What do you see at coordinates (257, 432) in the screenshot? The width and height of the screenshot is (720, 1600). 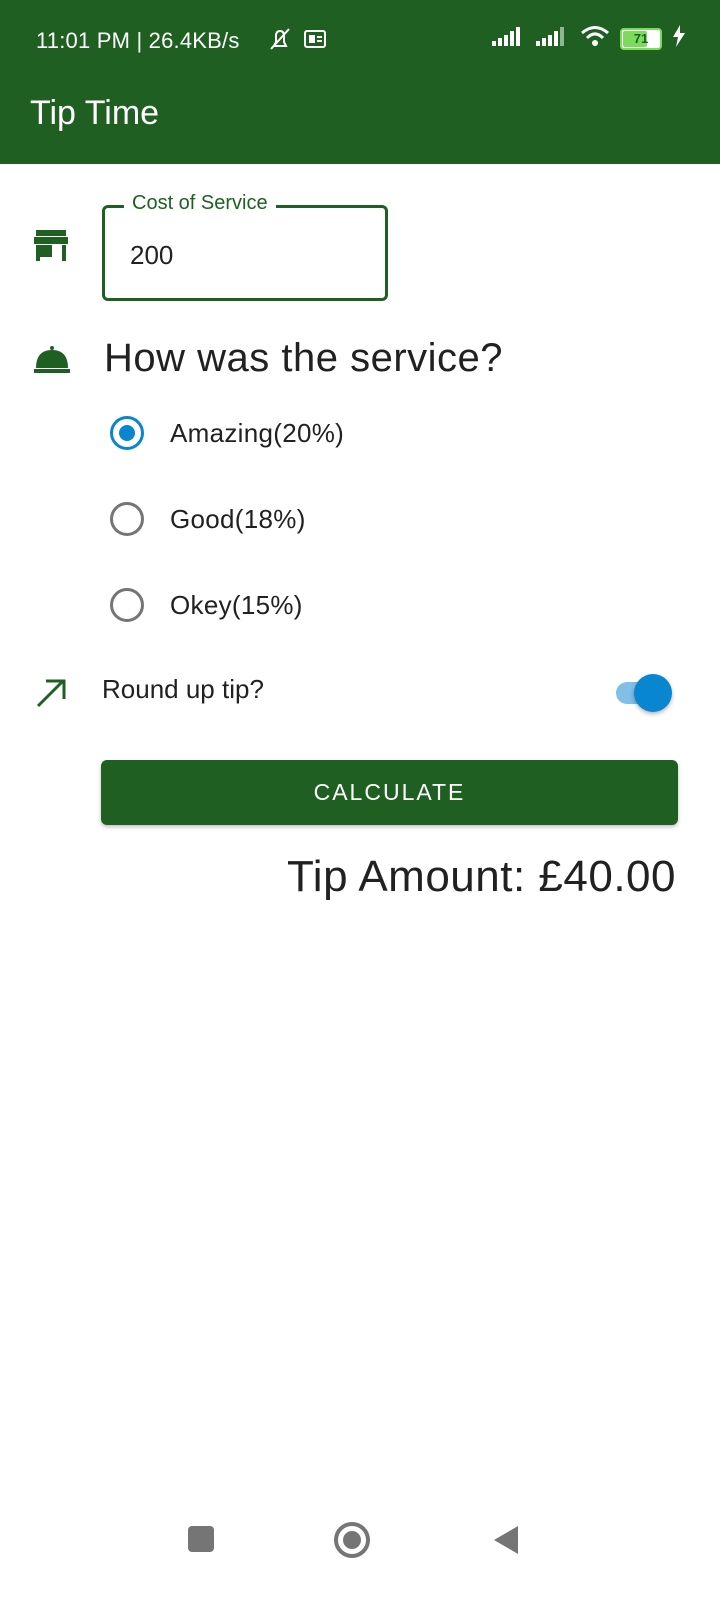 I see `radio-label: Amazing(20%)` at bounding box center [257, 432].